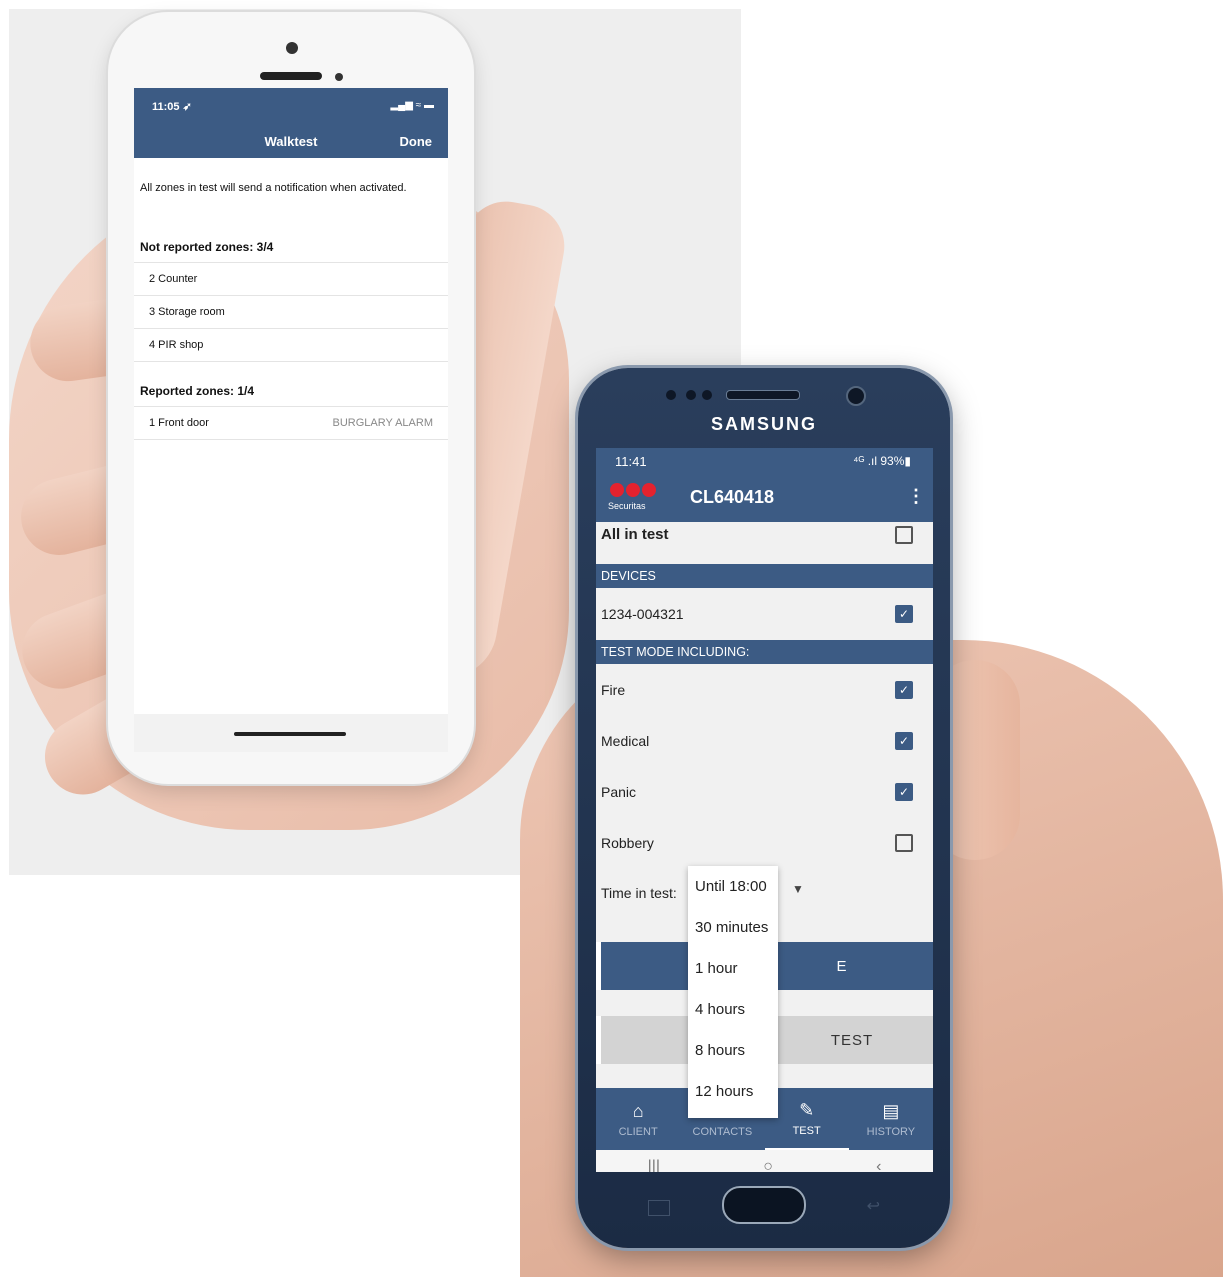  I want to click on samsung-speaker, so click(763, 395).